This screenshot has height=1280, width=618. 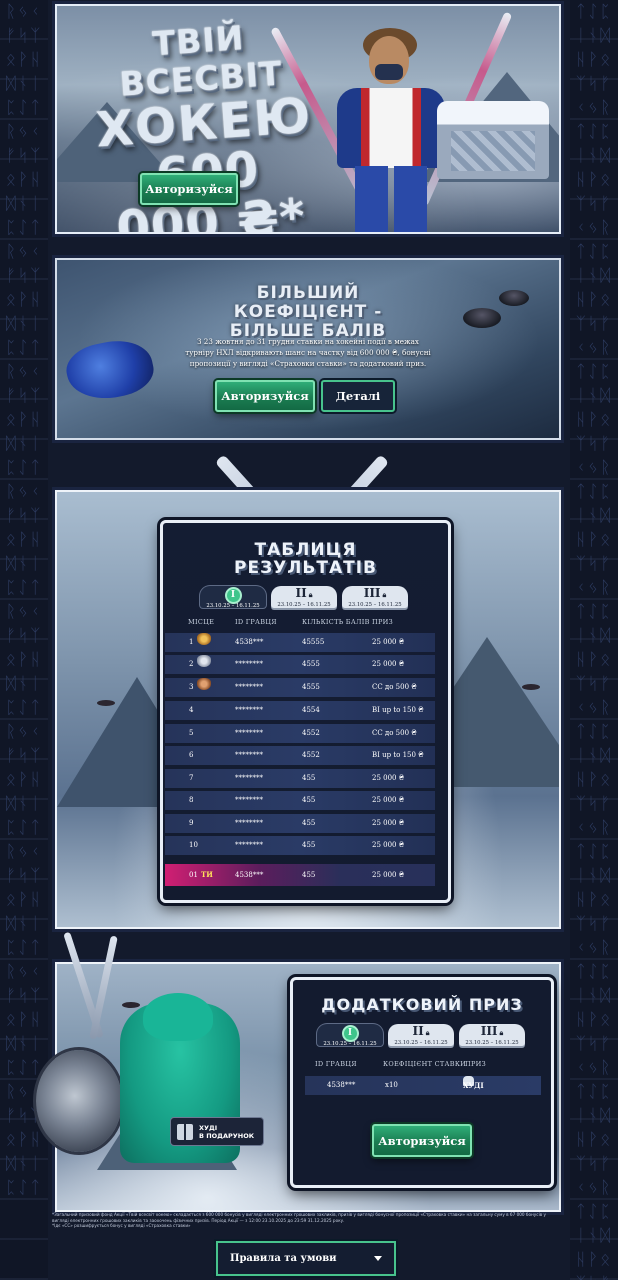 I want to click on gift-badge-line2: В ПОДАРУНОК, so click(x=227, y=1135).